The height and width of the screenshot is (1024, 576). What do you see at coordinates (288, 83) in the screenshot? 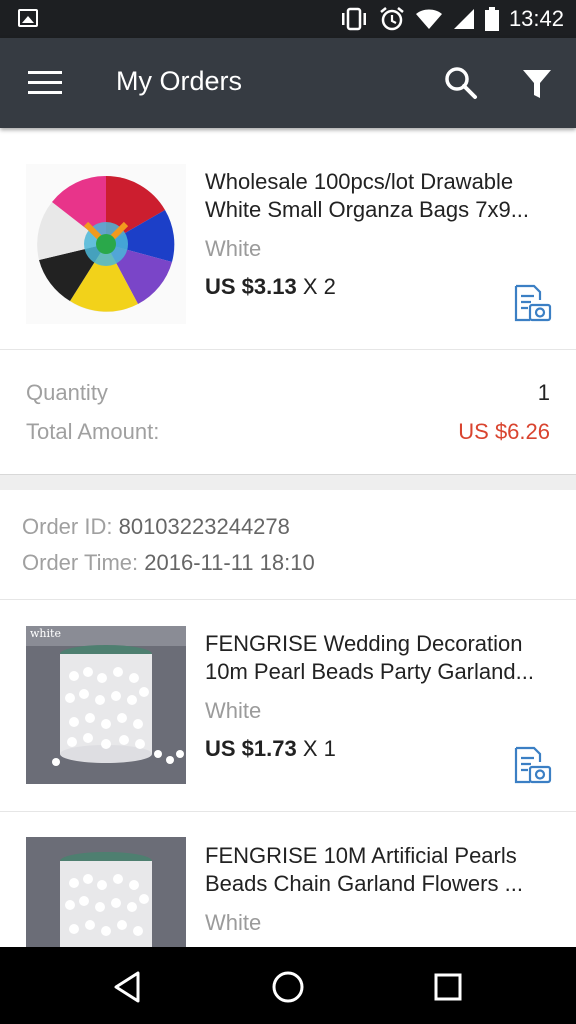
I see `app-bar: My Orders` at bounding box center [288, 83].